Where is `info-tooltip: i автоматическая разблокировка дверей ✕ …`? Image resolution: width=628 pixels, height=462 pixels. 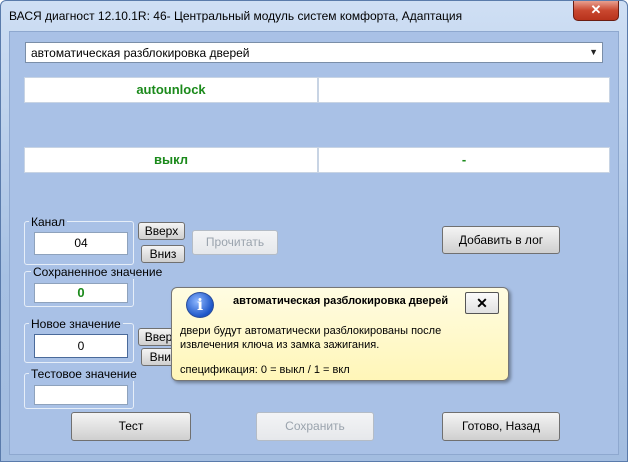
info-tooltip: i автоматическая разблокировка дверей ✕ … is located at coordinates (340, 334).